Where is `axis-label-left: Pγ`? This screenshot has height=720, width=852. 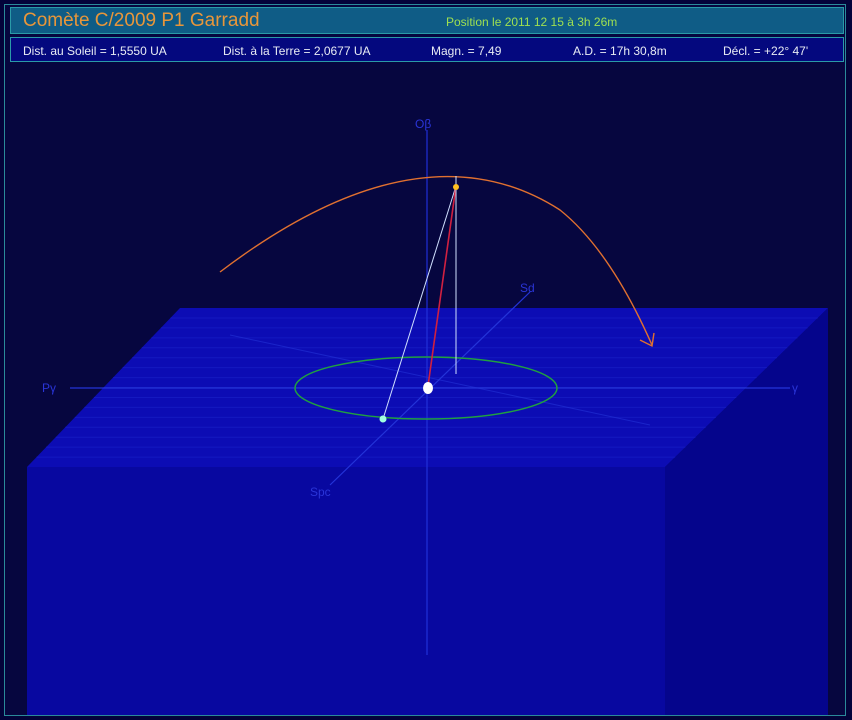 axis-label-left: Pγ is located at coordinates (49, 388).